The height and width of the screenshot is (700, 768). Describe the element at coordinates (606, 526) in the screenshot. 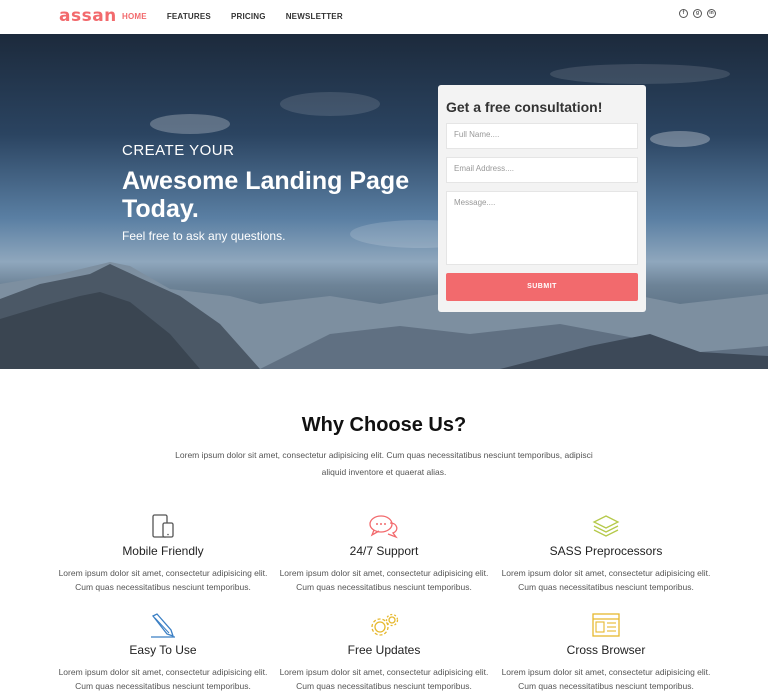

I see `layers-icon` at that location.